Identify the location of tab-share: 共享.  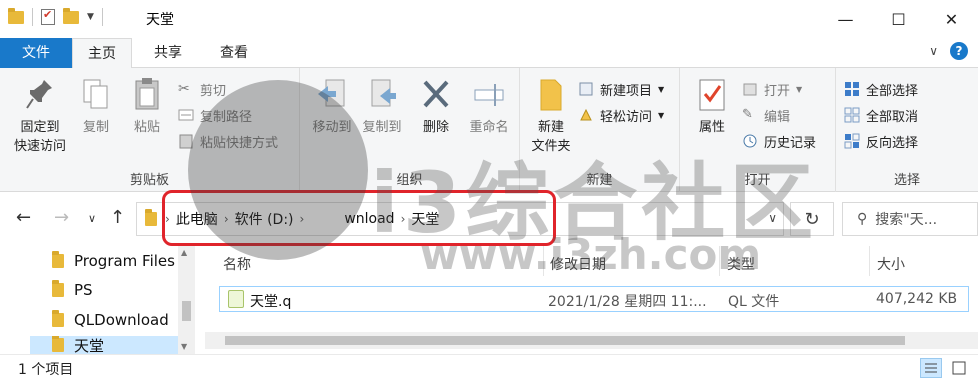
(168, 53).